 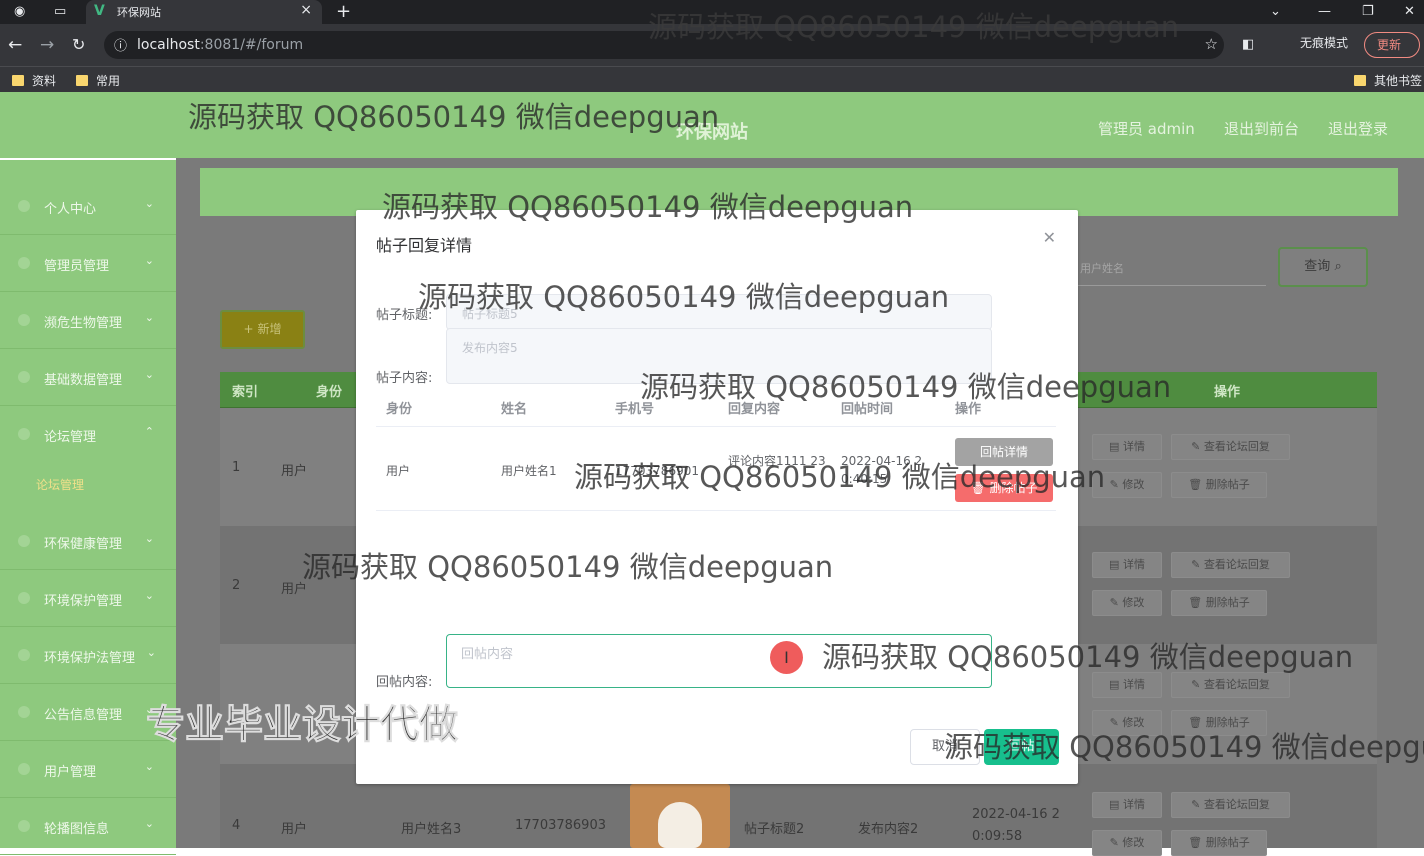 I want to click on dialog-close-icon: ✕, so click(x=1049, y=237).